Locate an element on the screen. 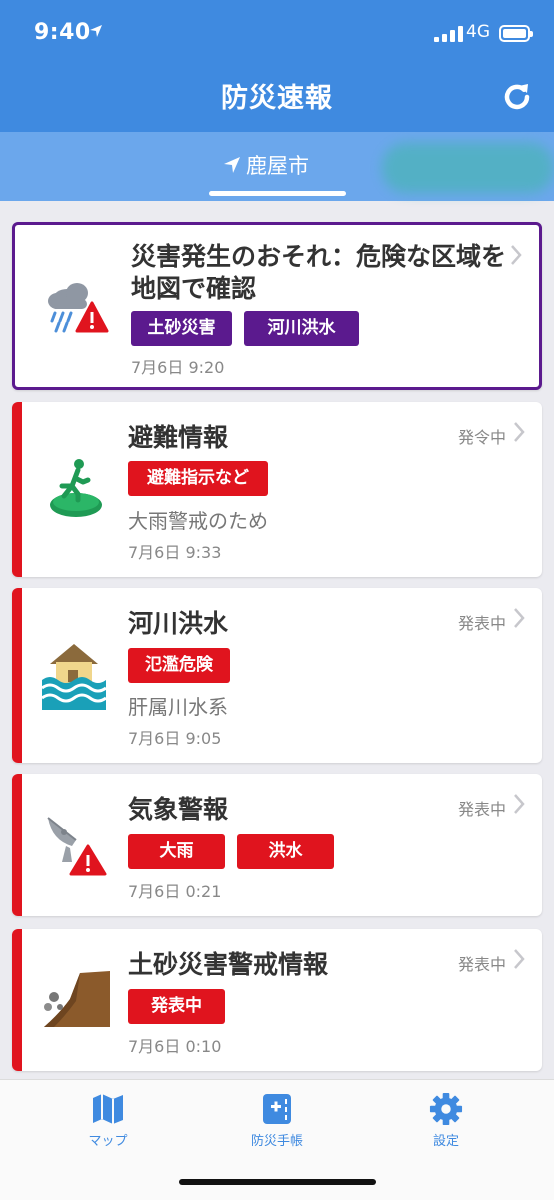  tag-group: 発表中 is located at coordinates (176, 1006).